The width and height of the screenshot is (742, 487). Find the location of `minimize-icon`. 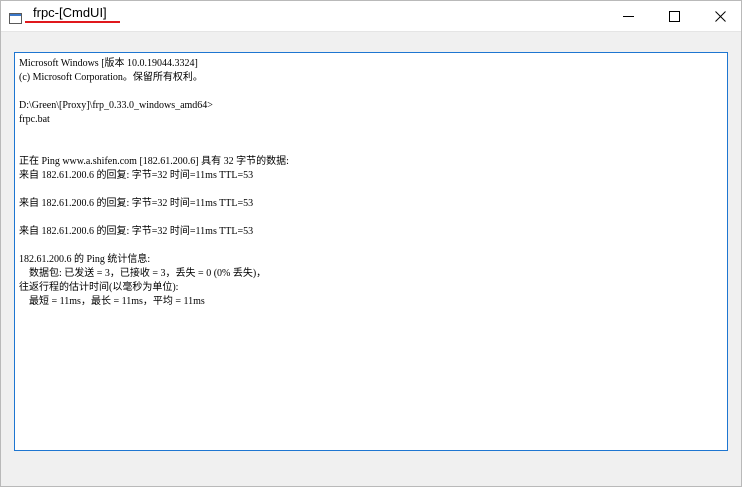

minimize-icon is located at coordinates (628, 16).